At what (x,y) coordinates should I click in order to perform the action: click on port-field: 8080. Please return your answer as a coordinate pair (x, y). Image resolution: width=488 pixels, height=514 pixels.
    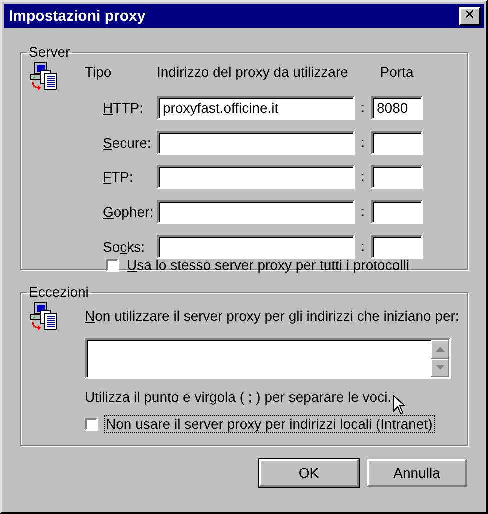
    Looking at the image, I should click on (397, 108).